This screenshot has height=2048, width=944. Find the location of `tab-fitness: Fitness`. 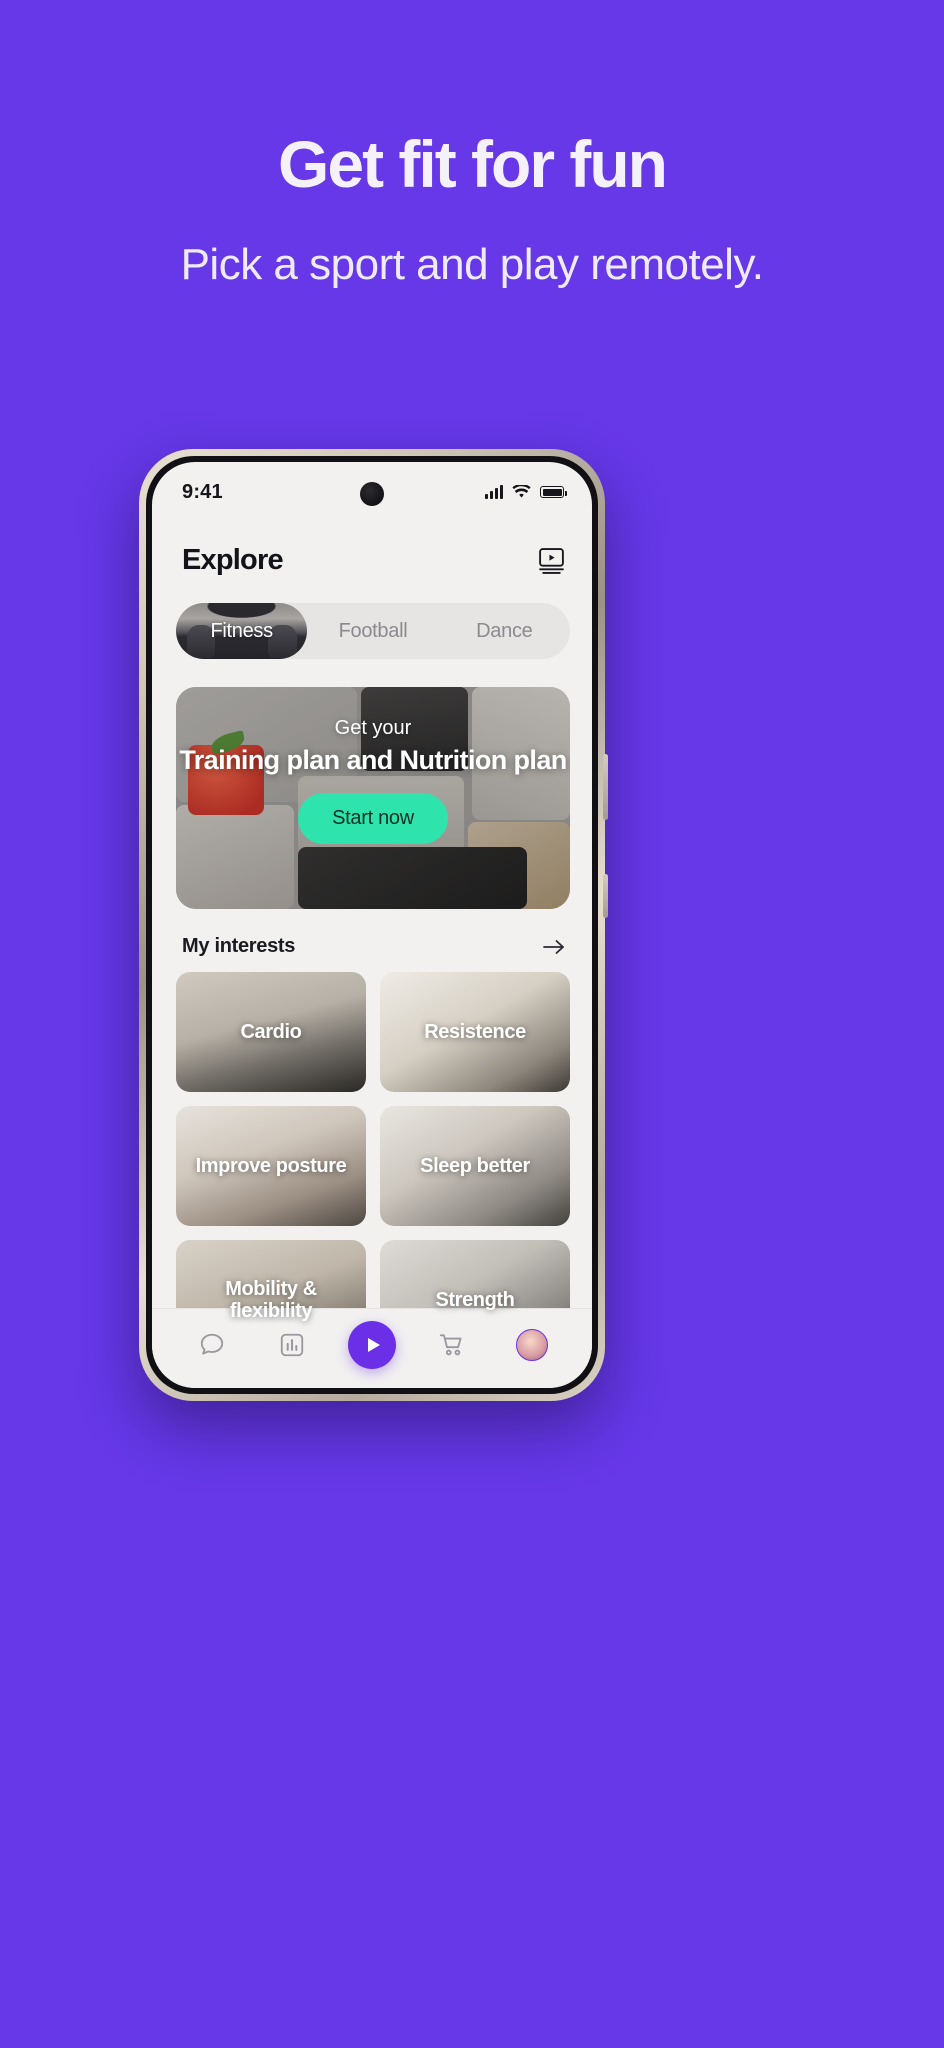

tab-fitness: Fitness is located at coordinates (242, 631).